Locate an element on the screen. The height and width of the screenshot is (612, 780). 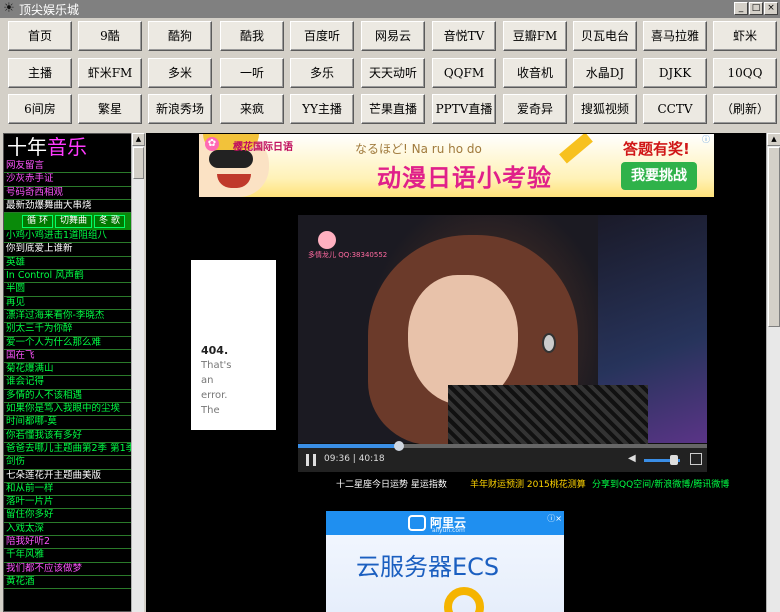
playlist-item: 最新劲爆舞曲大串烧 is located at coordinates (73, 207).